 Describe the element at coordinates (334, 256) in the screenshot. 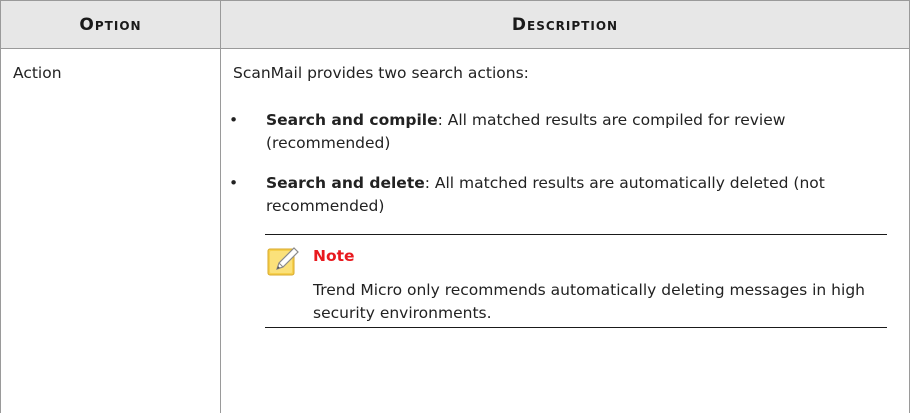

I see `note-label: Note` at that location.